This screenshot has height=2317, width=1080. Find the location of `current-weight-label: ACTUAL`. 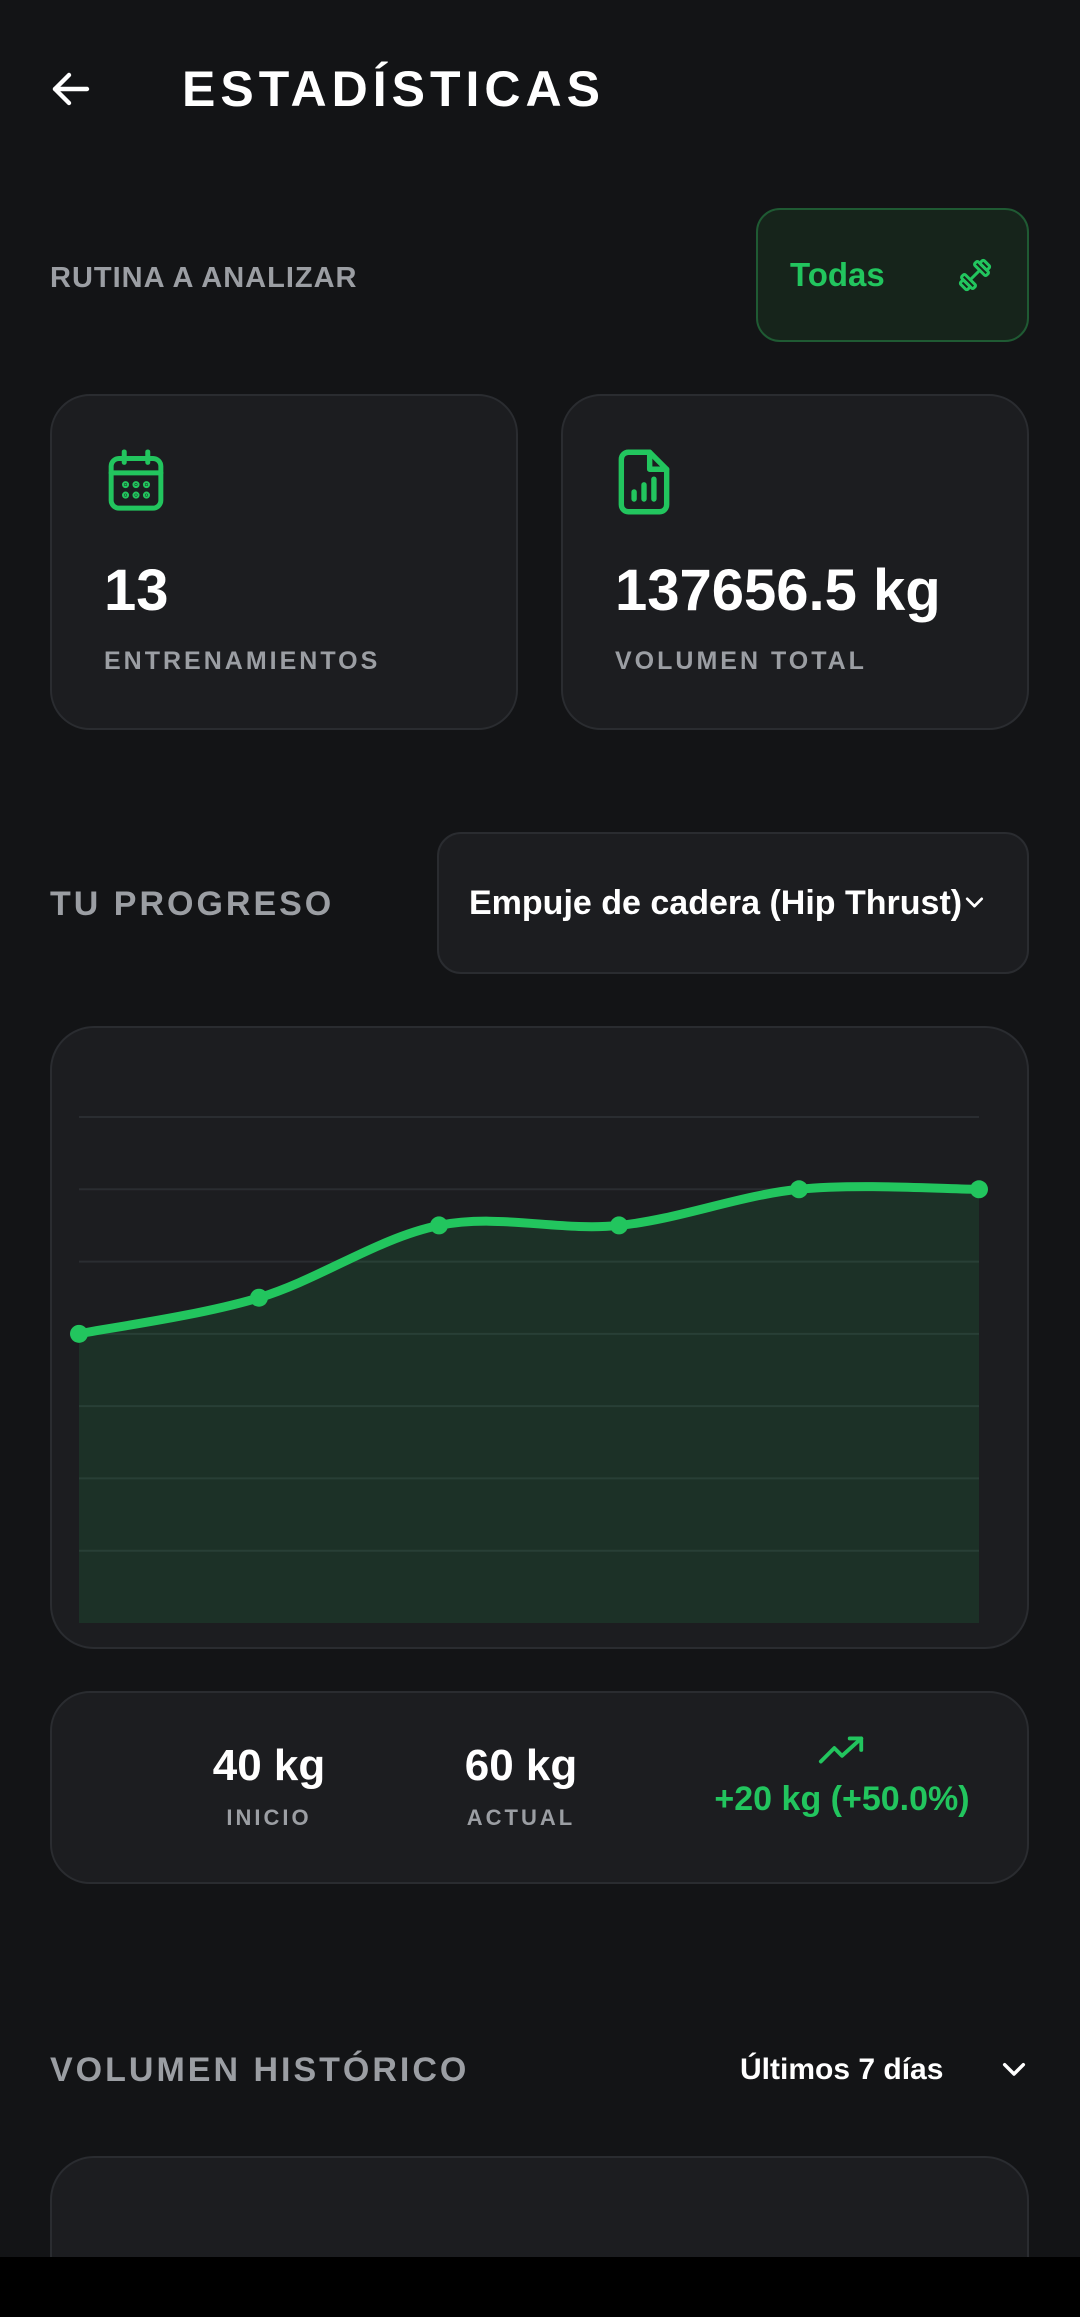

current-weight-label: ACTUAL is located at coordinates (521, 1817).